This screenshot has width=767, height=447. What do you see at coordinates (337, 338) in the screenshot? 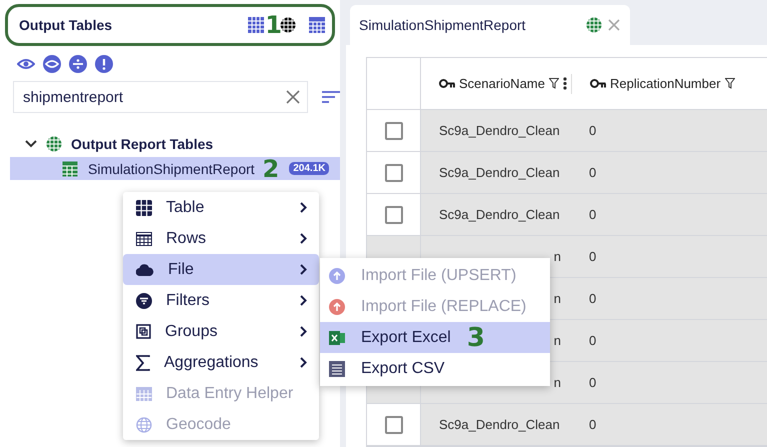
I see `spreadsheet-icon` at bounding box center [337, 338].